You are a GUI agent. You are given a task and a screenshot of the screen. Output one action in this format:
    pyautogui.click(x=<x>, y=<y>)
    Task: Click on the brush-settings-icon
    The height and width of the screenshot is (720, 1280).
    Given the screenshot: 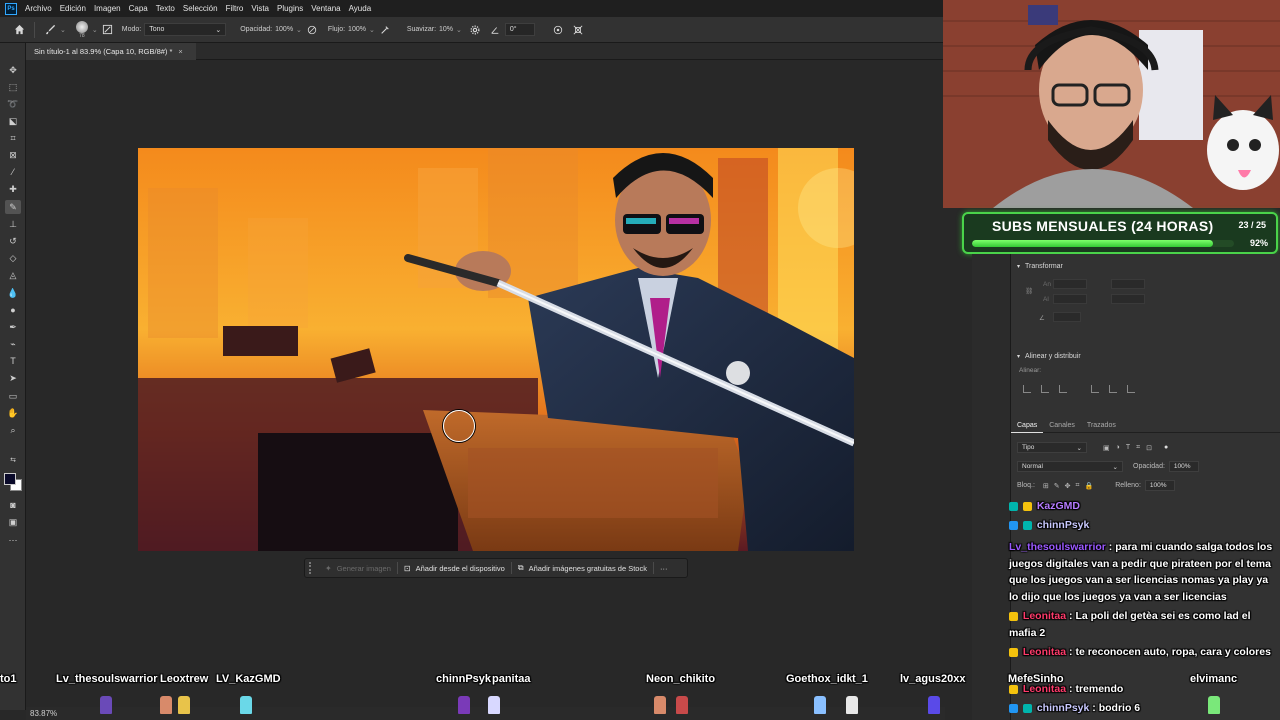 What is the action you would take?
    pyautogui.click(x=108, y=30)
    